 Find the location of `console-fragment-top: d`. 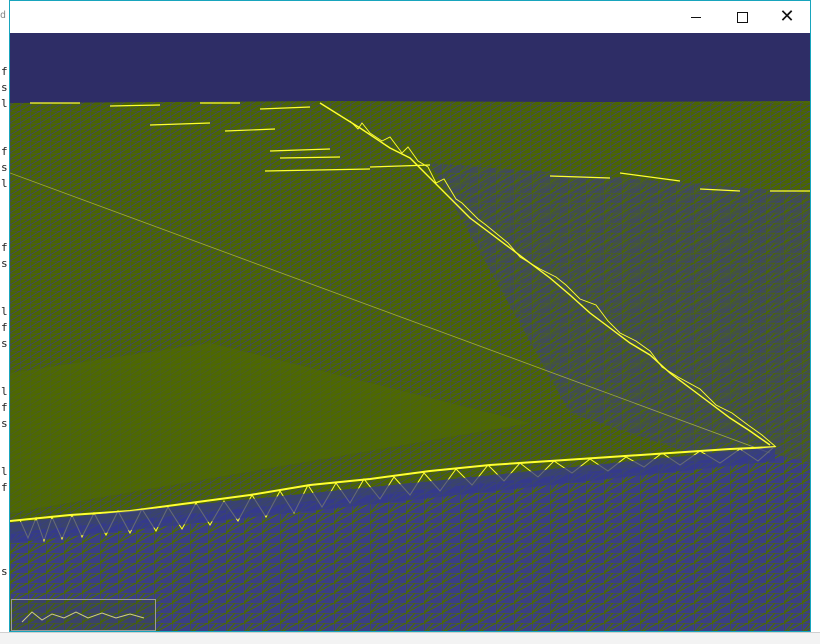

console-fragment-top: d is located at coordinates (3, 15).